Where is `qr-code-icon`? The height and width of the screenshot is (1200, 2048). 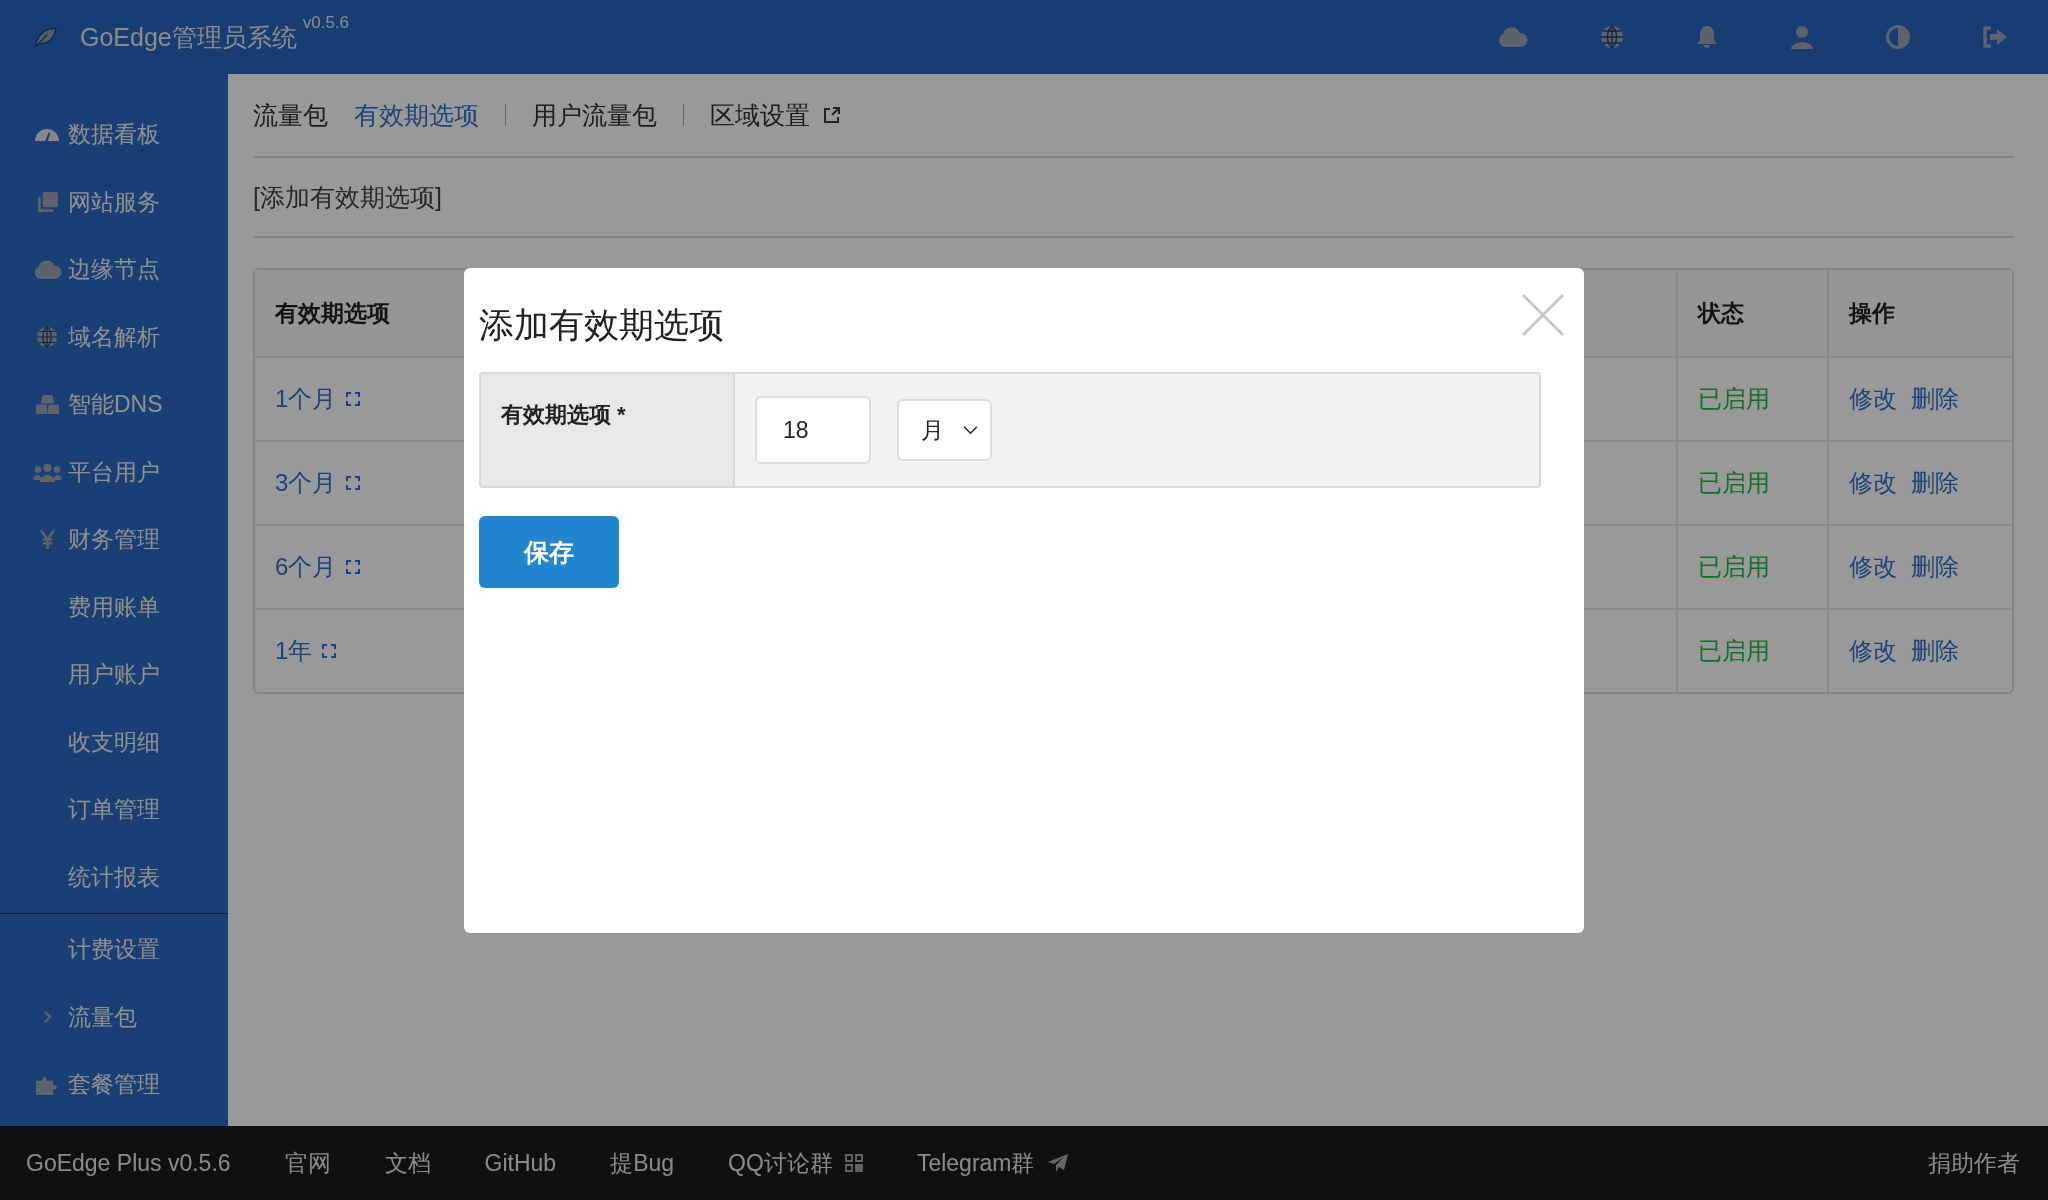 qr-code-icon is located at coordinates (853, 1163).